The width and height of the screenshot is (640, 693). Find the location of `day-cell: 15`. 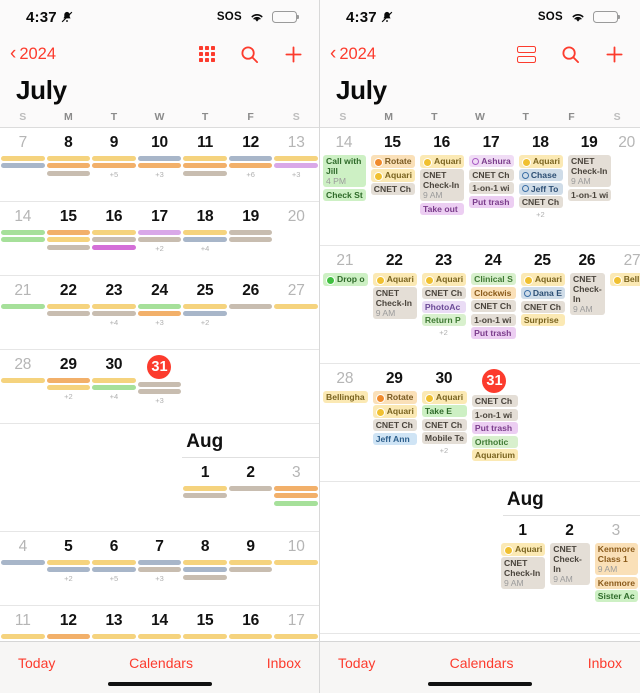

day-cell: 15 is located at coordinates (69, 238).